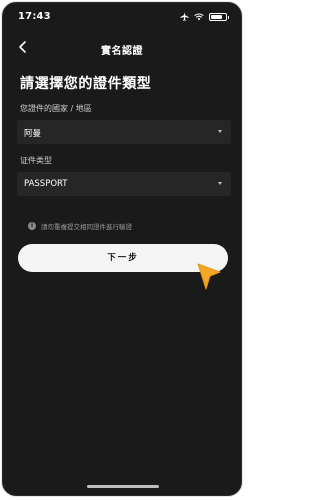 Image resolution: width=320 pixels, height=500 pixels. Describe the element at coordinates (36, 160) in the screenshot. I see `id-type-field-label: 证件类型` at that location.